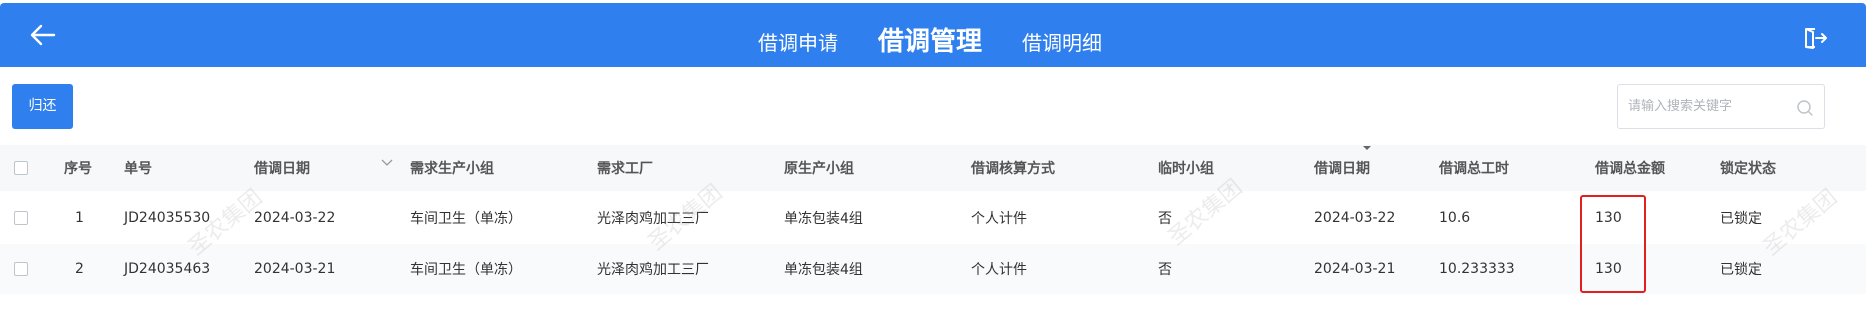 The image size is (1868, 315). What do you see at coordinates (167, 269) in the screenshot?
I see `table-cell: JD24035463` at bounding box center [167, 269].